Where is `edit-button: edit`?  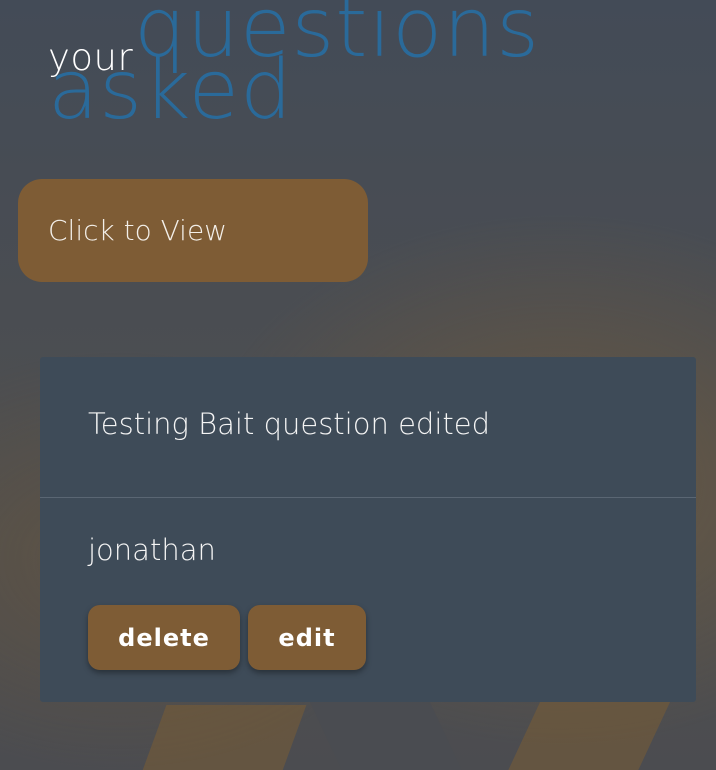 edit-button: edit is located at coordinates (307, 637).